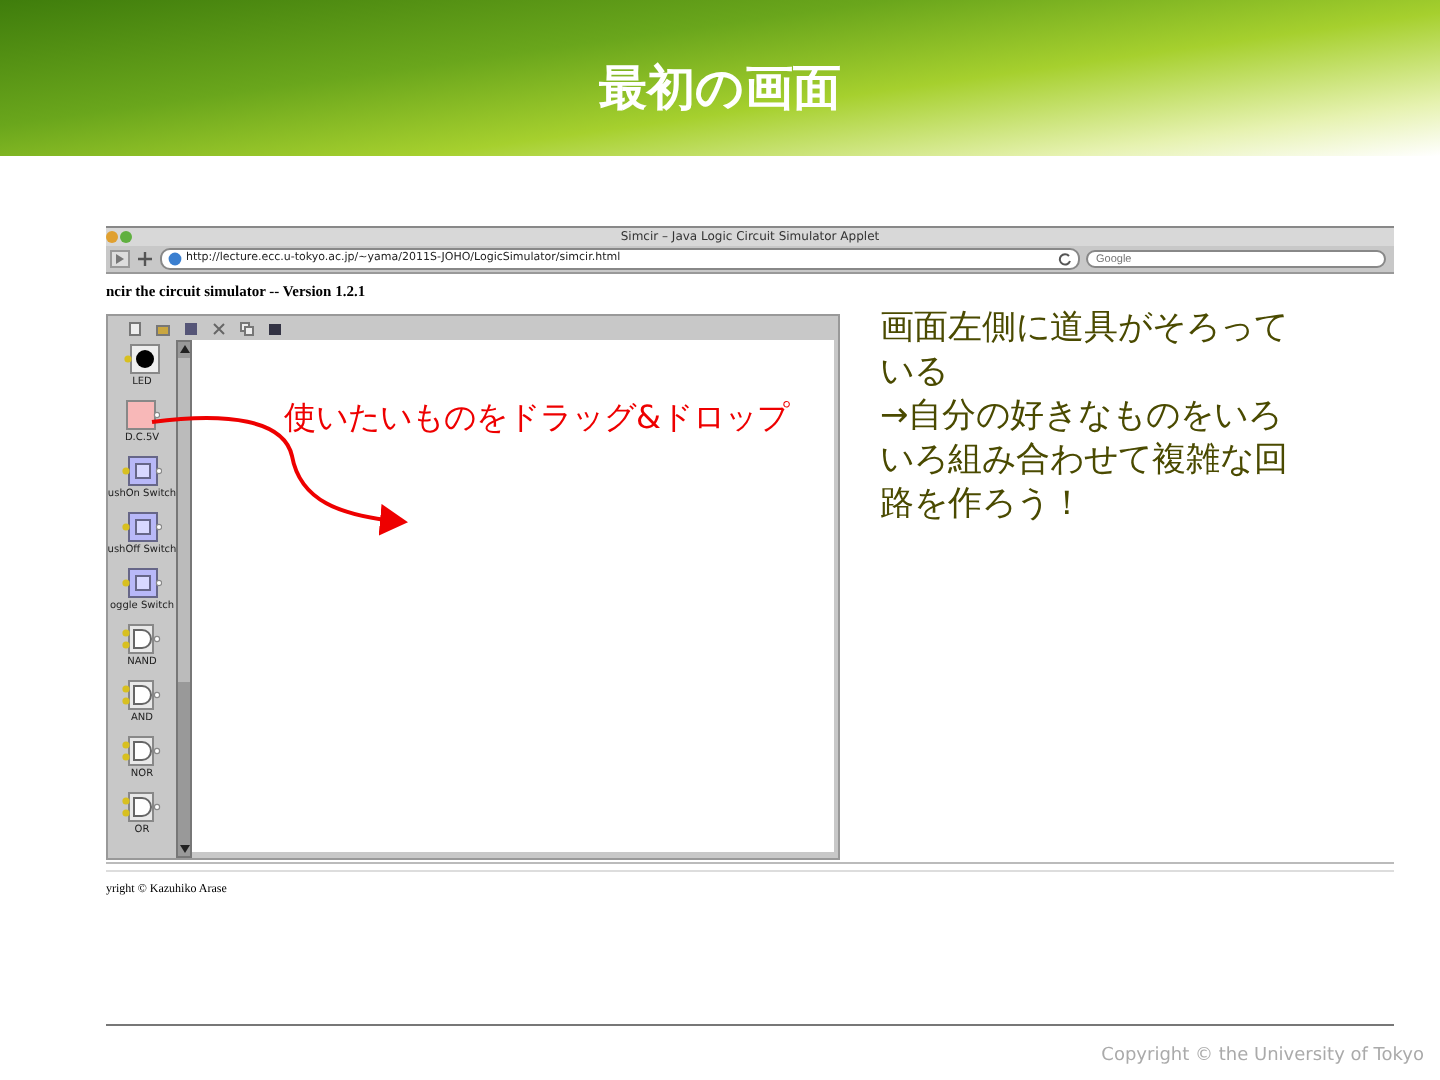  I want to click on plus-icon, so click(145, 259).